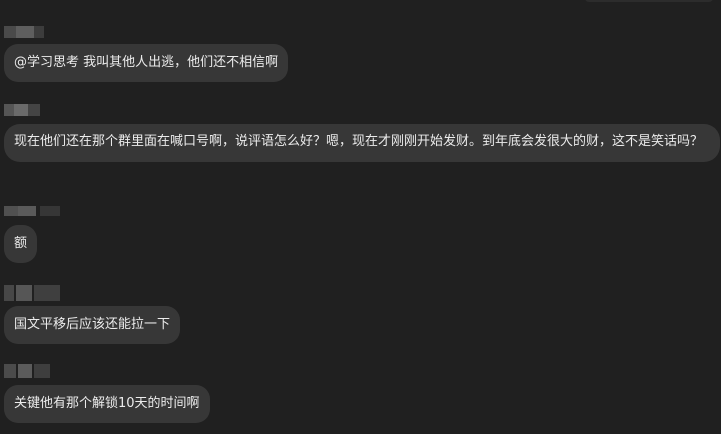 This screenshot has width=721, height=434. Describe the element at coordinates (21, 244) in the screenshot. I see `message-bubble: 额` at that location.